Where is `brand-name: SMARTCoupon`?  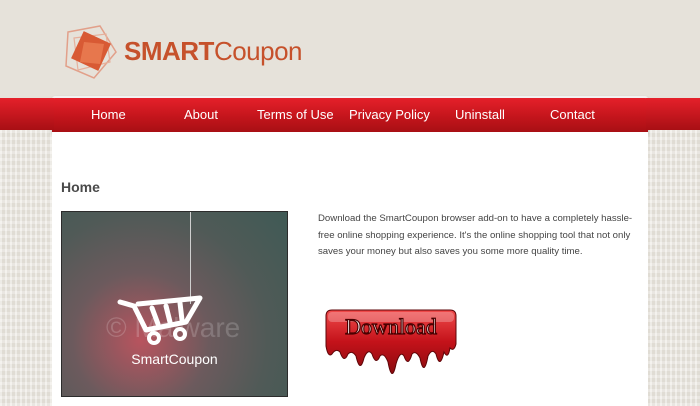
brand-name: SMARTCoupon is located at coordinates (213, 51).